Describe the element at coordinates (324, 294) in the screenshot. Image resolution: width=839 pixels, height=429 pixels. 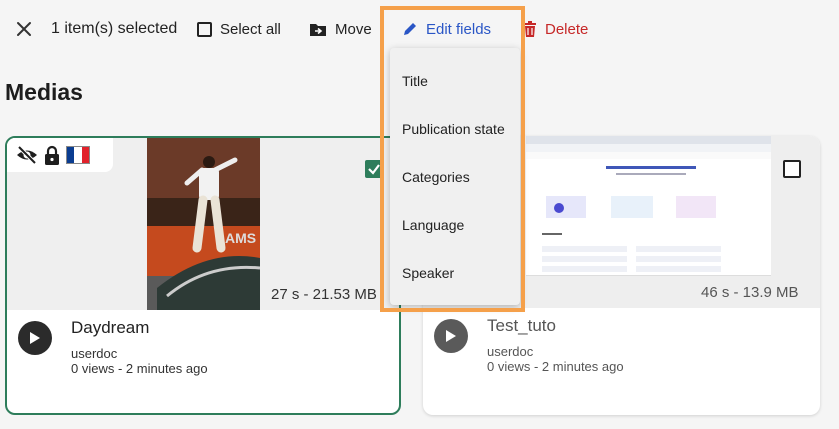
I see `duration-size: 27 s - 21.53 MB` at that location.